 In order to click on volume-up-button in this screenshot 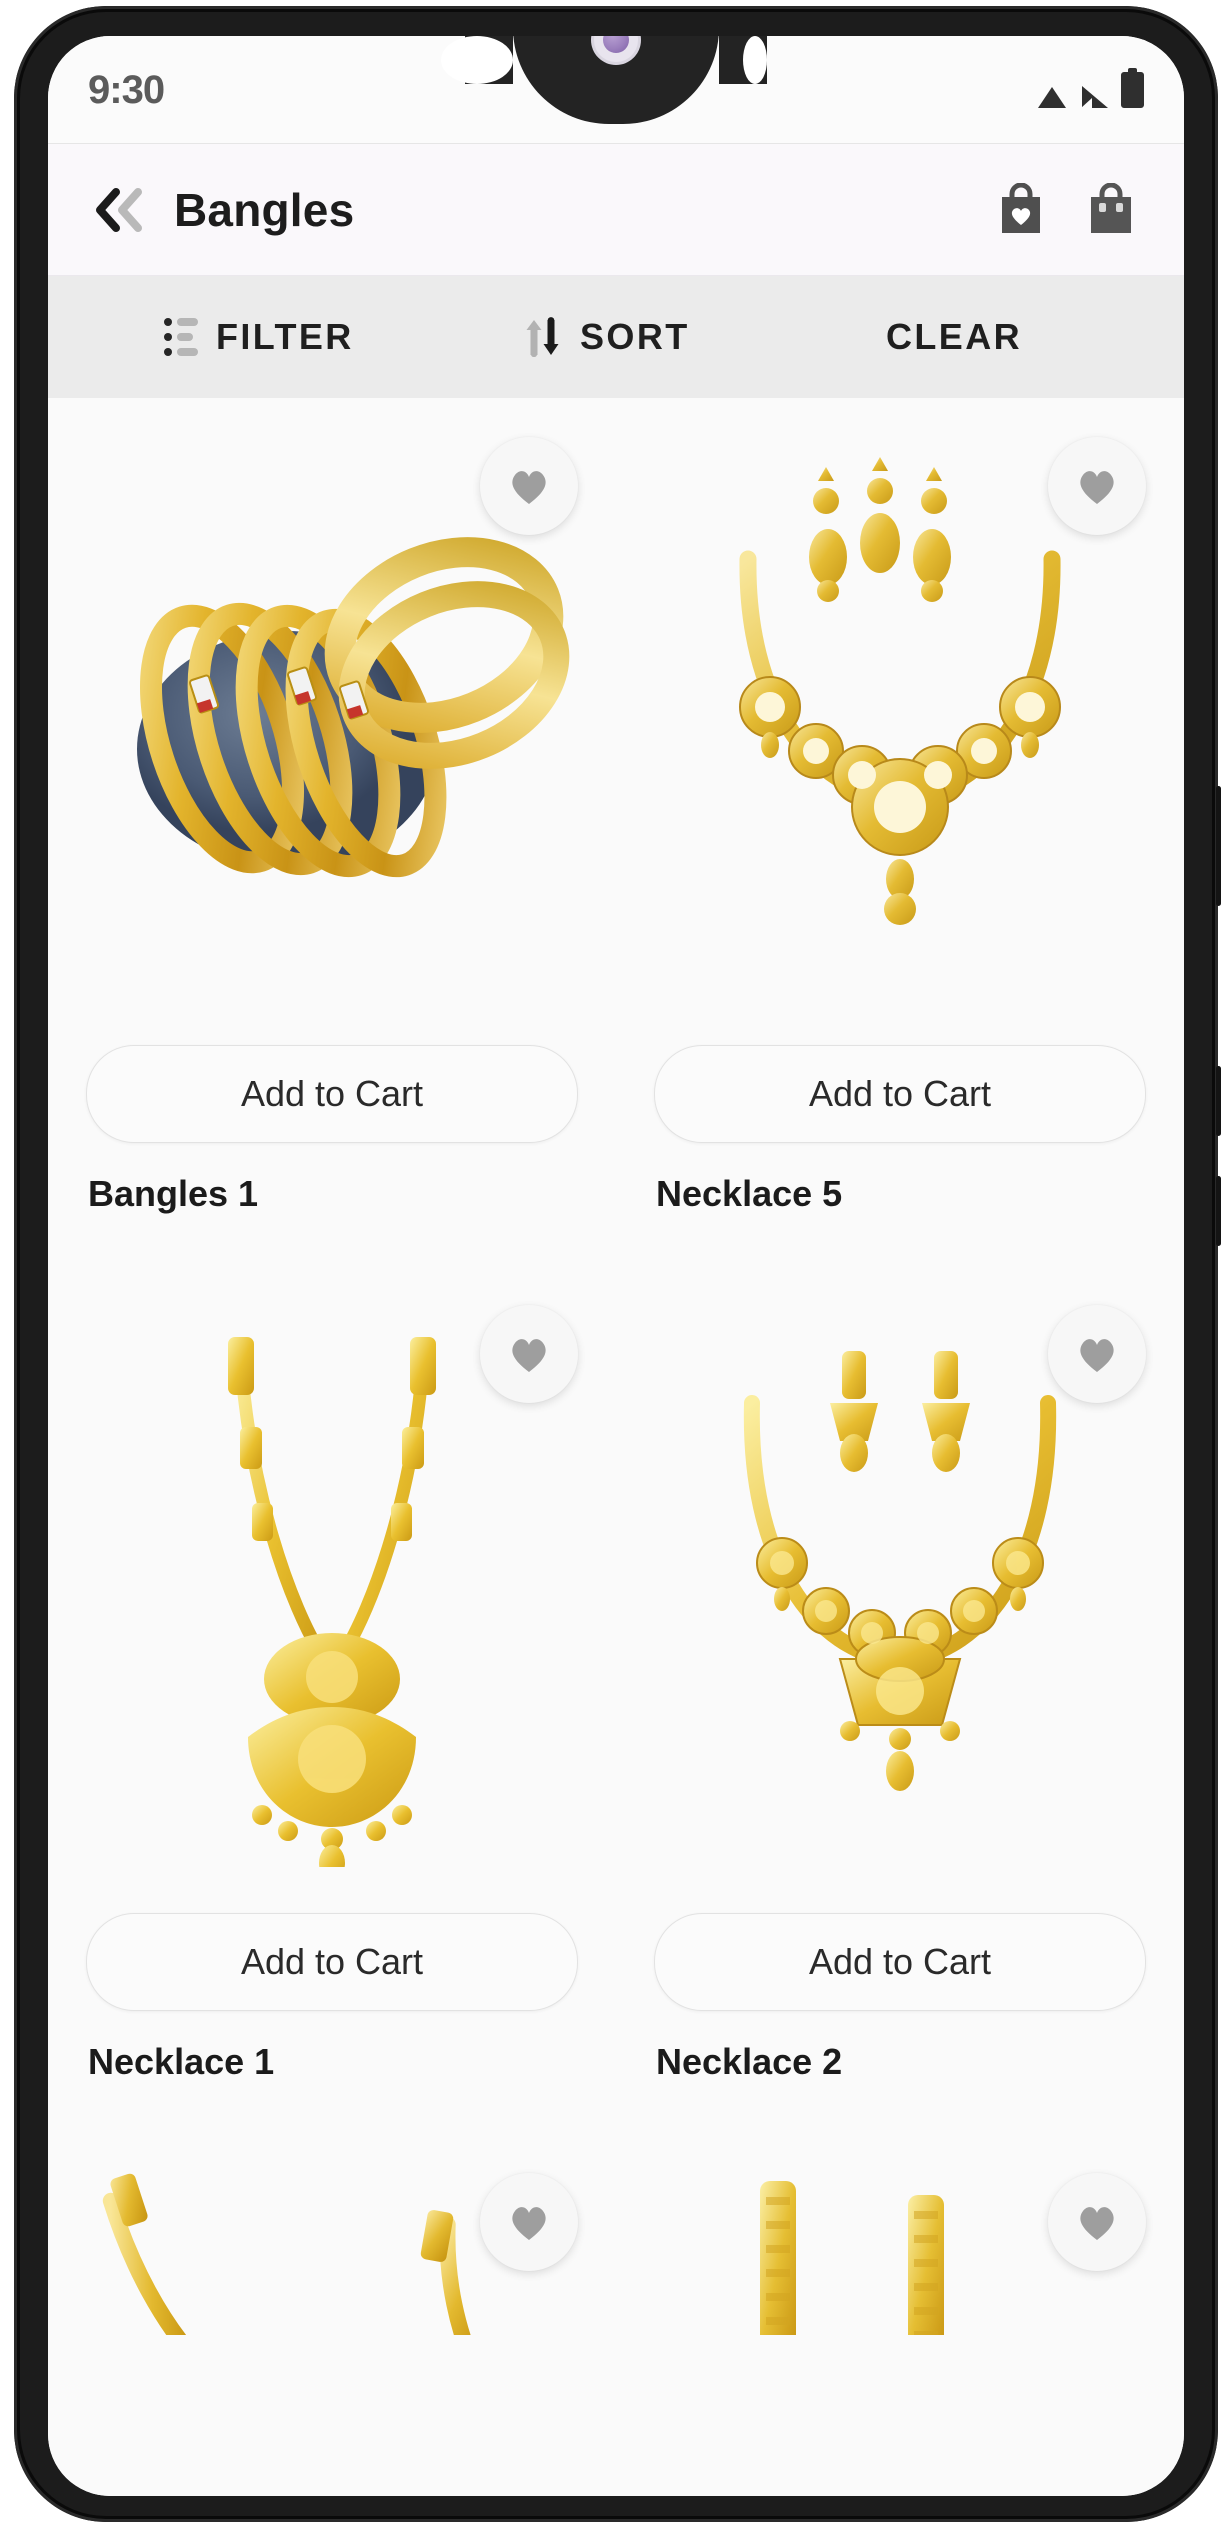, I will do `click(1218, 1101)`.